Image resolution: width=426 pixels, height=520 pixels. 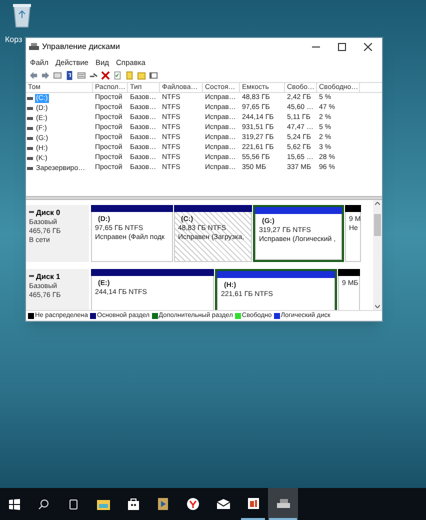 I want to click on help-icon, so click(x=69, y=75).